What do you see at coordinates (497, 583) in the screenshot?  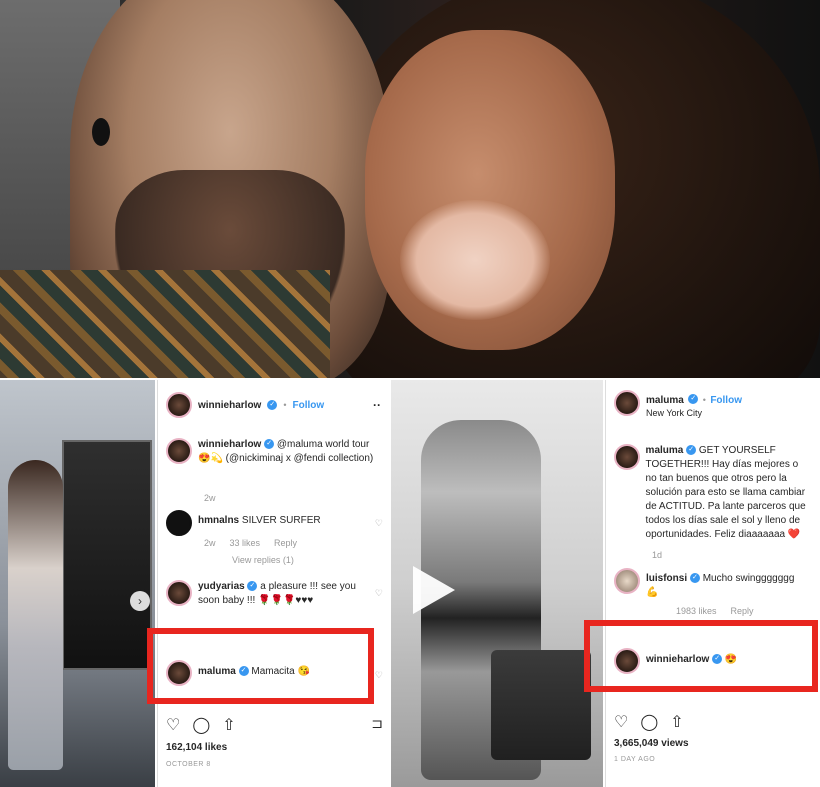 I see `right-post-video` at bounding box center [497, 583].